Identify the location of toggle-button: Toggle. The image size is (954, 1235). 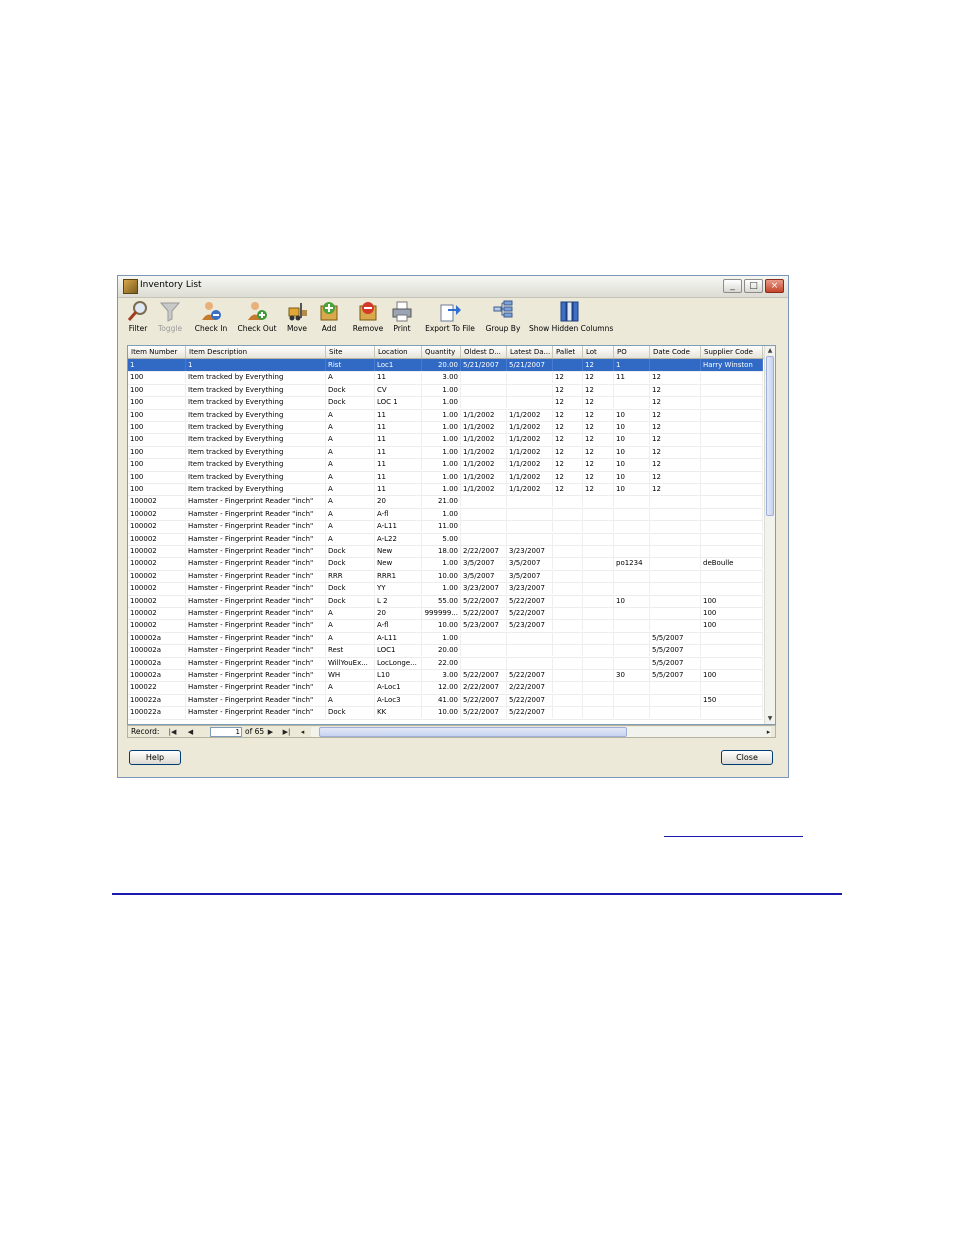
(170, 318).